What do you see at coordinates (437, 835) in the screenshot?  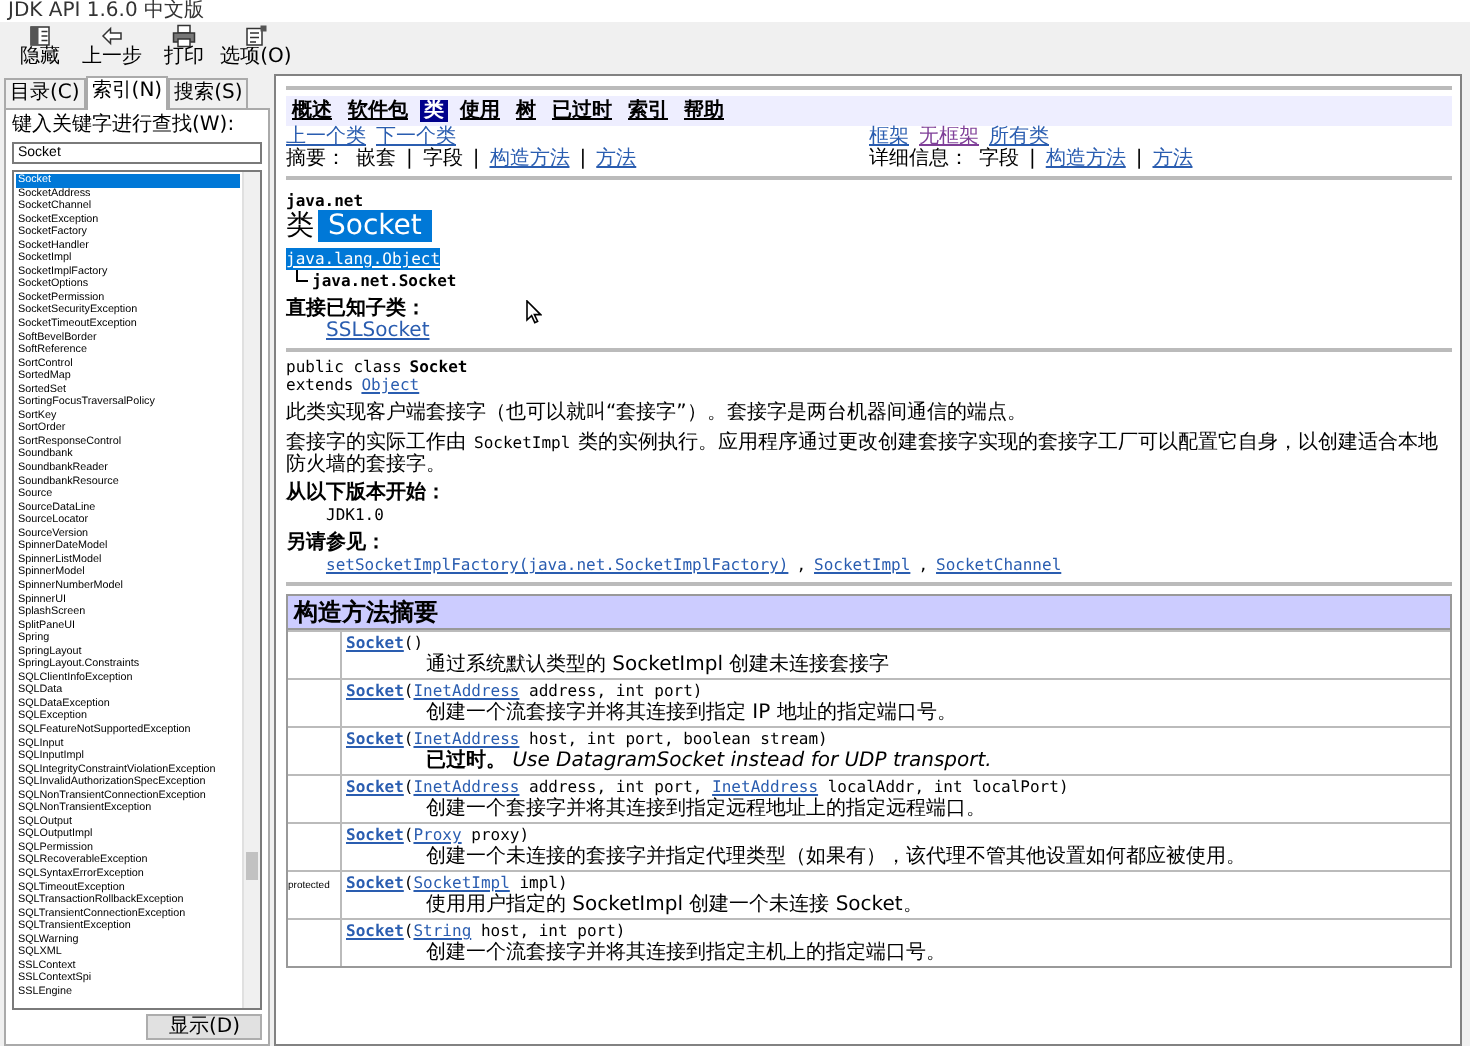 I see `link: Proxy` at bounding box center [437, 835].